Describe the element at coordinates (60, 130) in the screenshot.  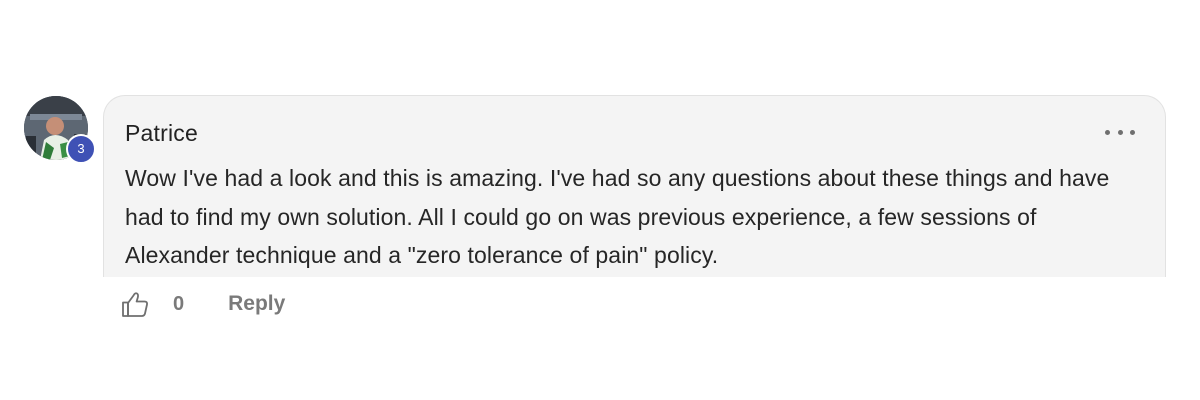
I see `avatar-container: 3` at that location.